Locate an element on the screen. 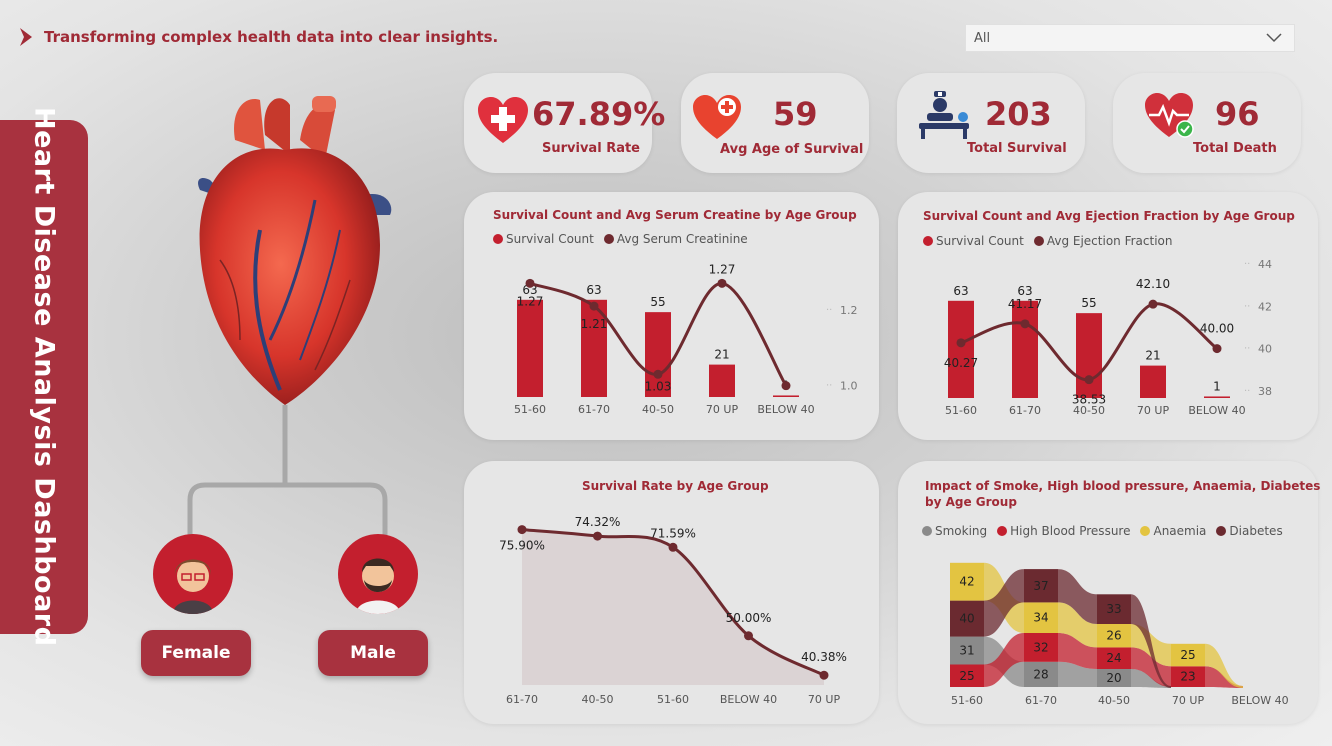  kpi-value: 96 is located at coordinates (1237, 114).